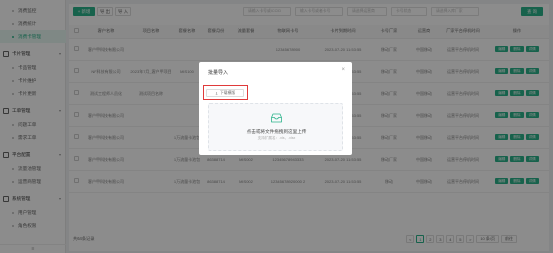  I want to click on upload-dropzone: 点击或将文件拖拽到这里上传 支持扩展名：.xls，.xlsx, so click(275, 127).